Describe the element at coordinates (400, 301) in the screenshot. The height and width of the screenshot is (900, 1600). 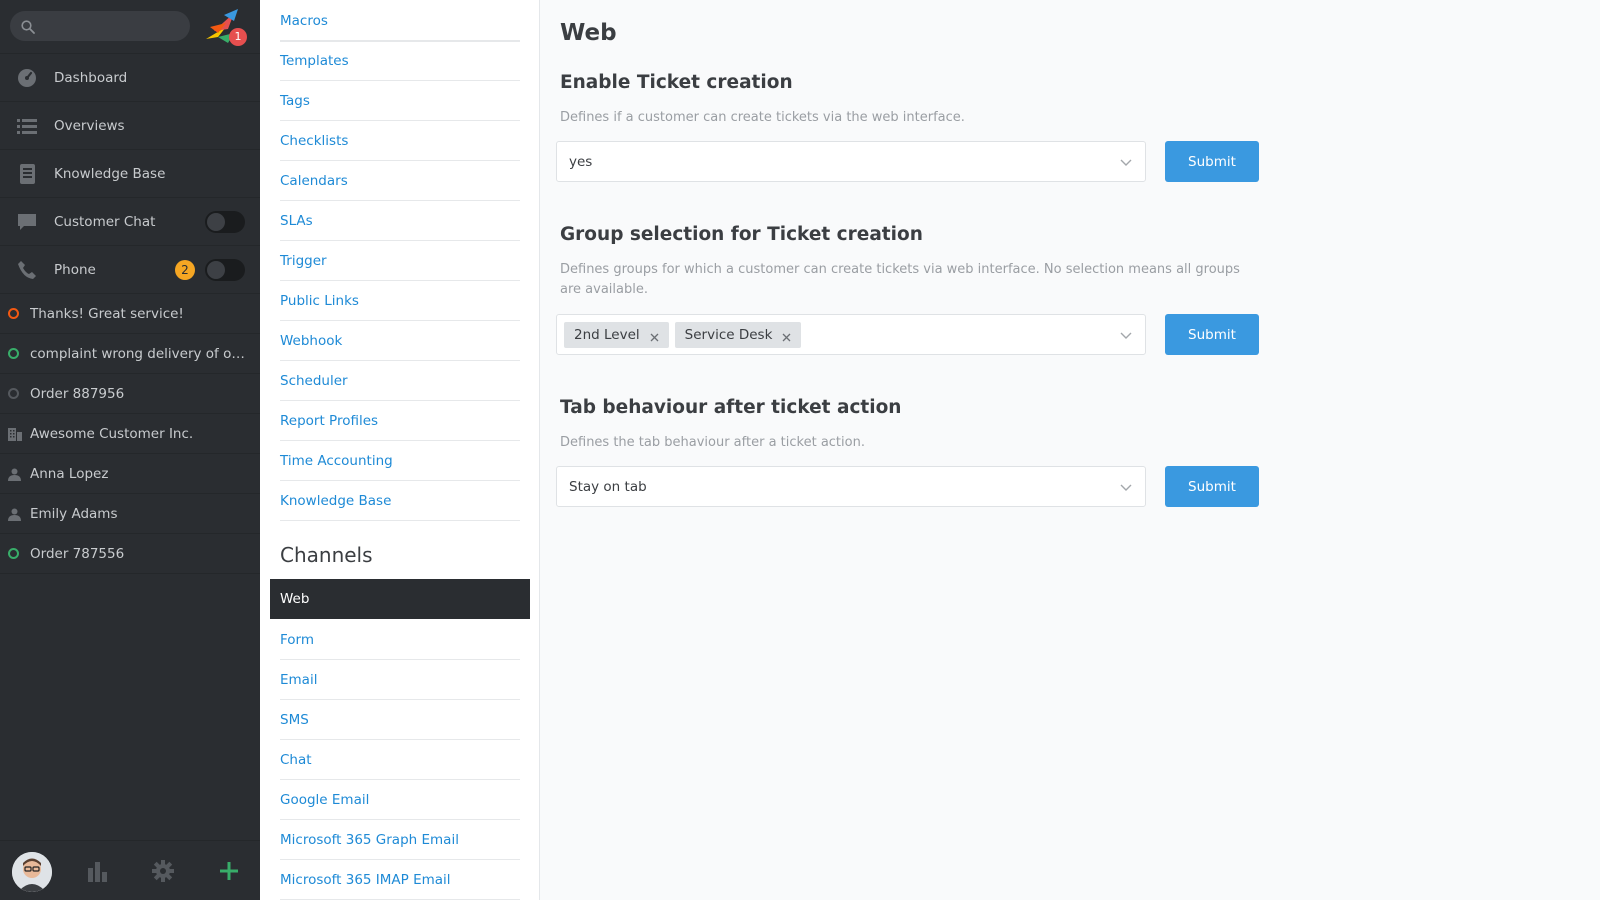
I see `admin-nav-item-public-links: Public Links` at that location.